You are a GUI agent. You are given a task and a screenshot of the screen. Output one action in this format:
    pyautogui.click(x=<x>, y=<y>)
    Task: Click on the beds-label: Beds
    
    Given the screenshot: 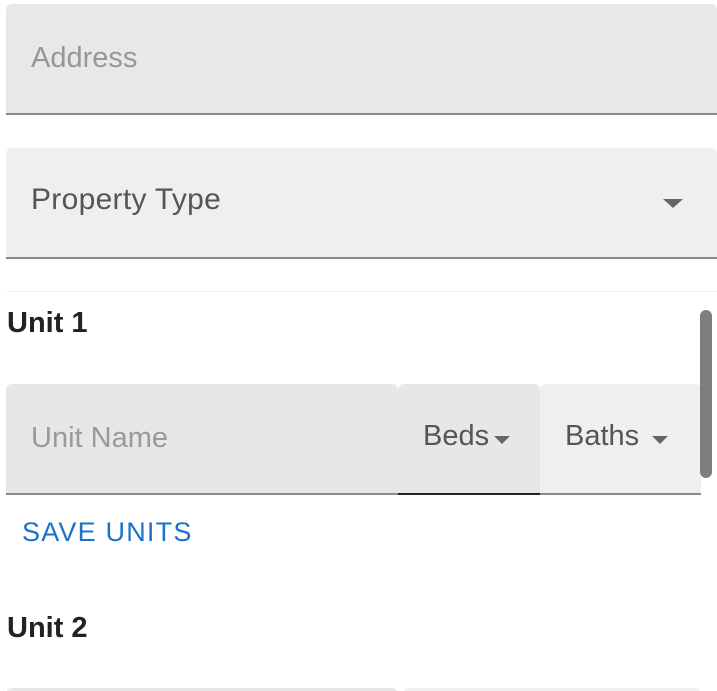 What is the action you would take?
    pyautogui.click(x=456, y=436)
    